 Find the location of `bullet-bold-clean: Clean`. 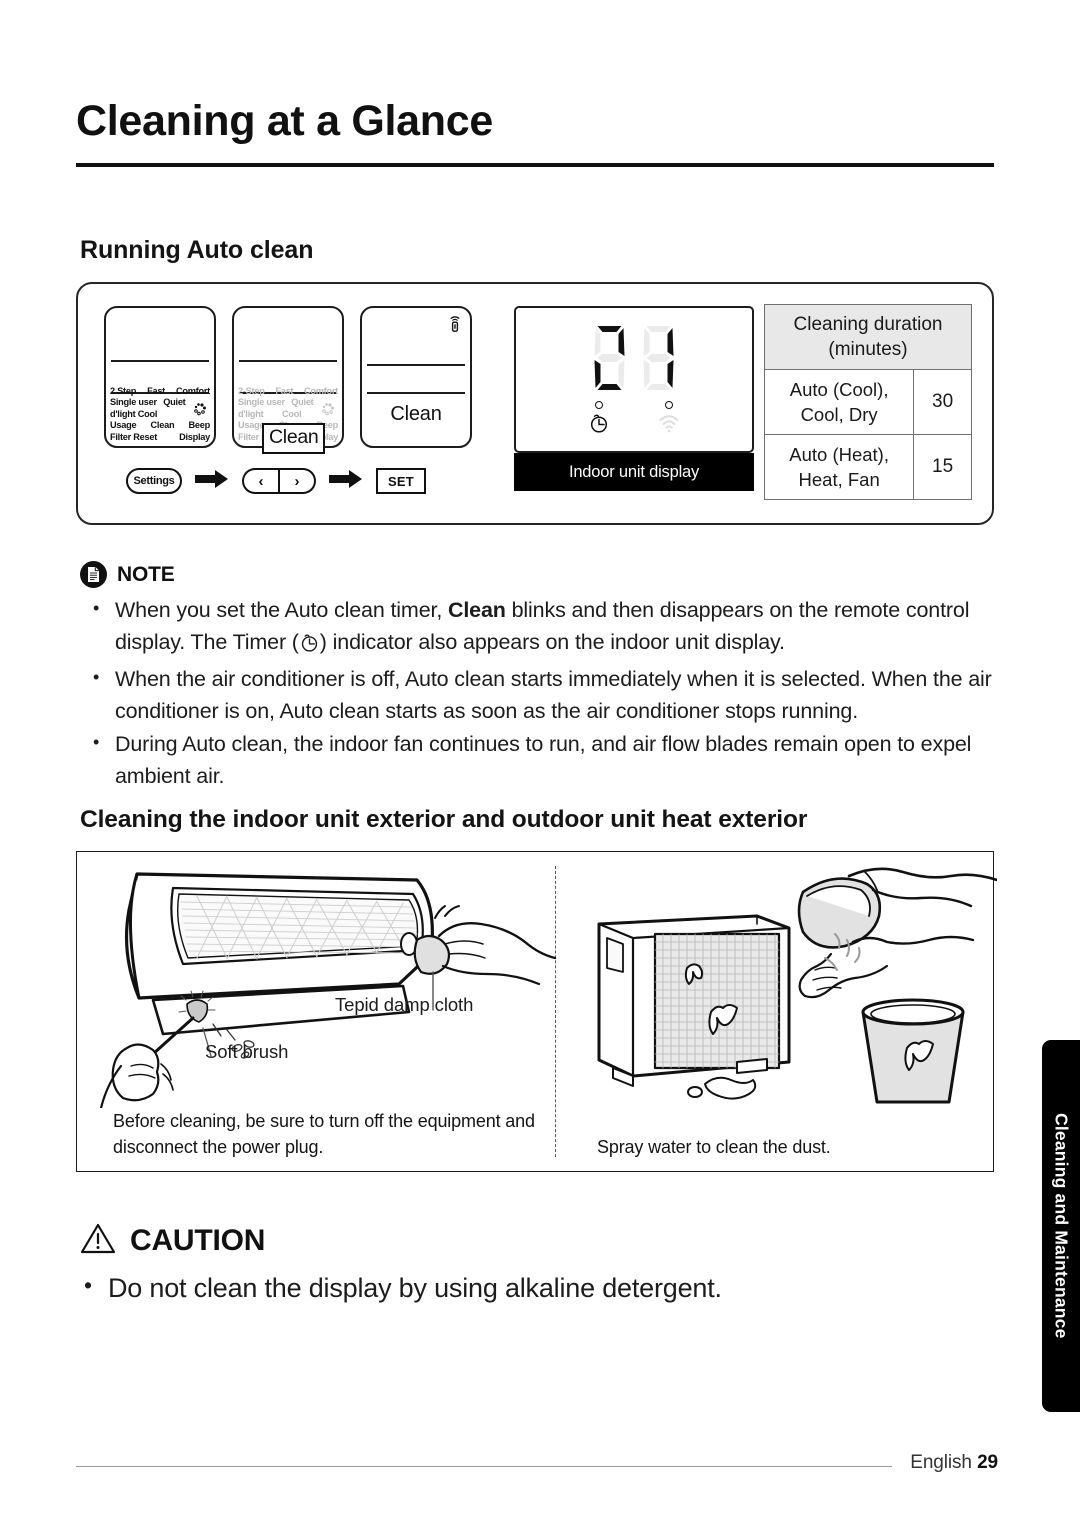

bullet-bold-clean: Clean is located at coordinates (476, 610).